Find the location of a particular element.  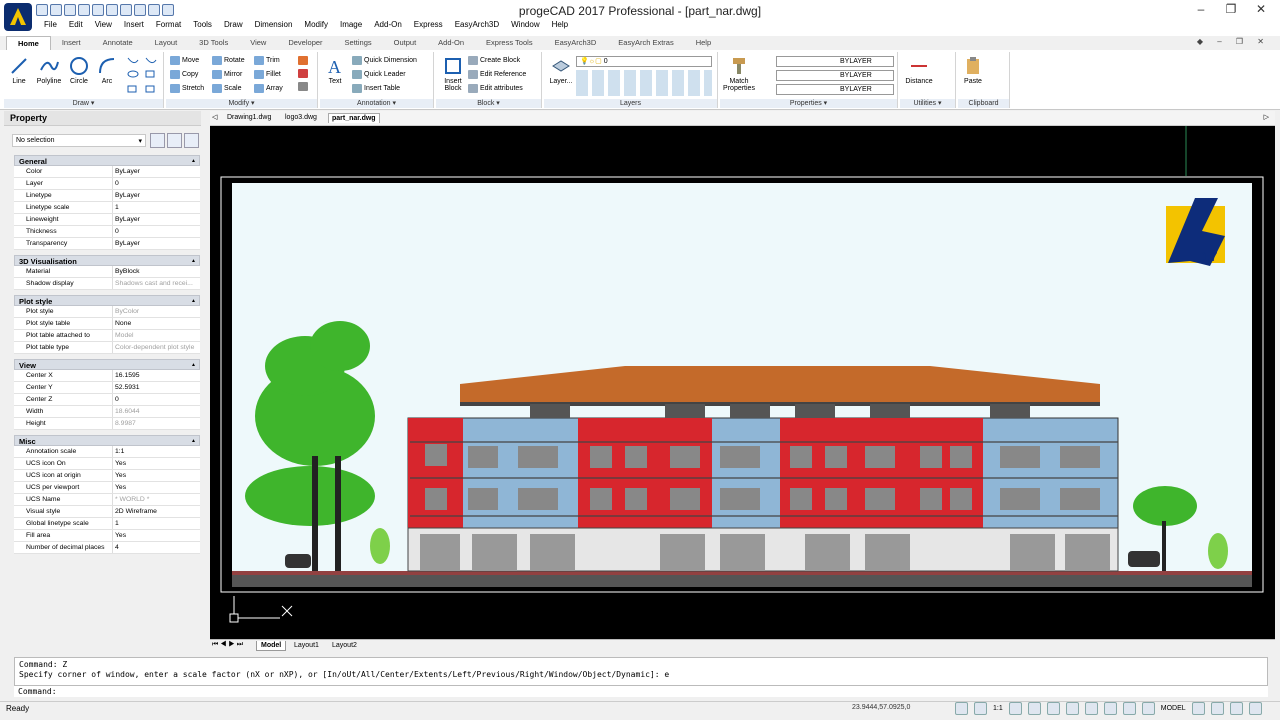

property-value: 52.5931 is located at coordinates (156, 387).